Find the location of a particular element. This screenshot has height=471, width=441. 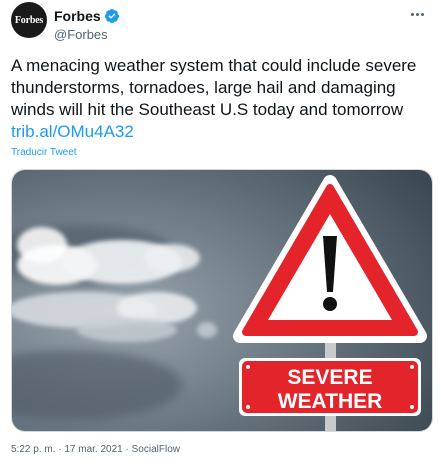

tweet-source: SocialFlow is located at coordinates (156, 449).